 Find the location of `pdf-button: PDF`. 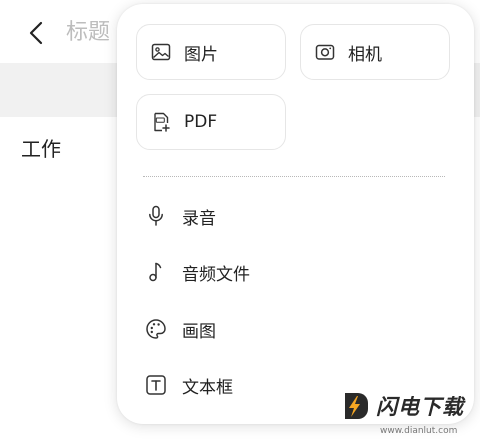

pdf-button: PDF is located at coordinates (211, 122).